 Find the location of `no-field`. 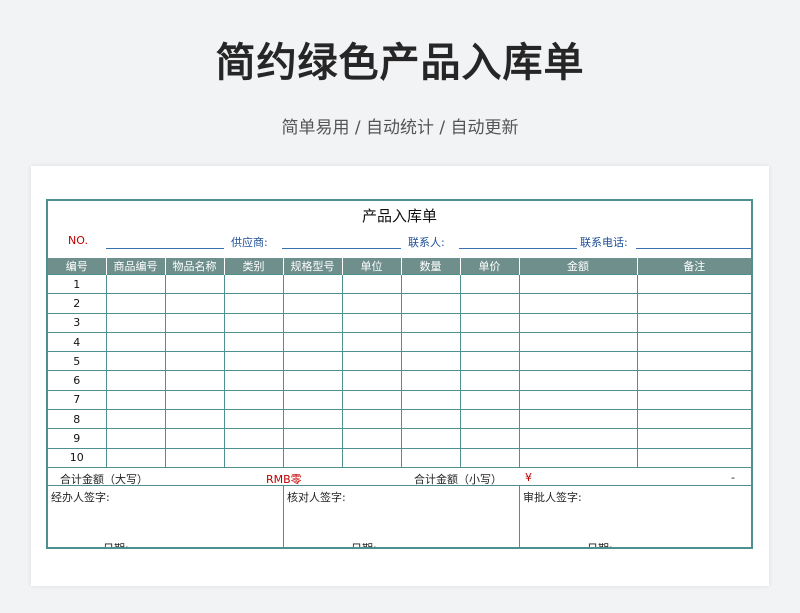

no-field is located at coordinates (165, 248).